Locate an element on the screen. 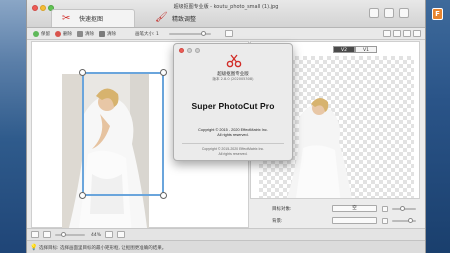  brush-size-label: 画笔大小: 1 is located at coordinates (147, 34).